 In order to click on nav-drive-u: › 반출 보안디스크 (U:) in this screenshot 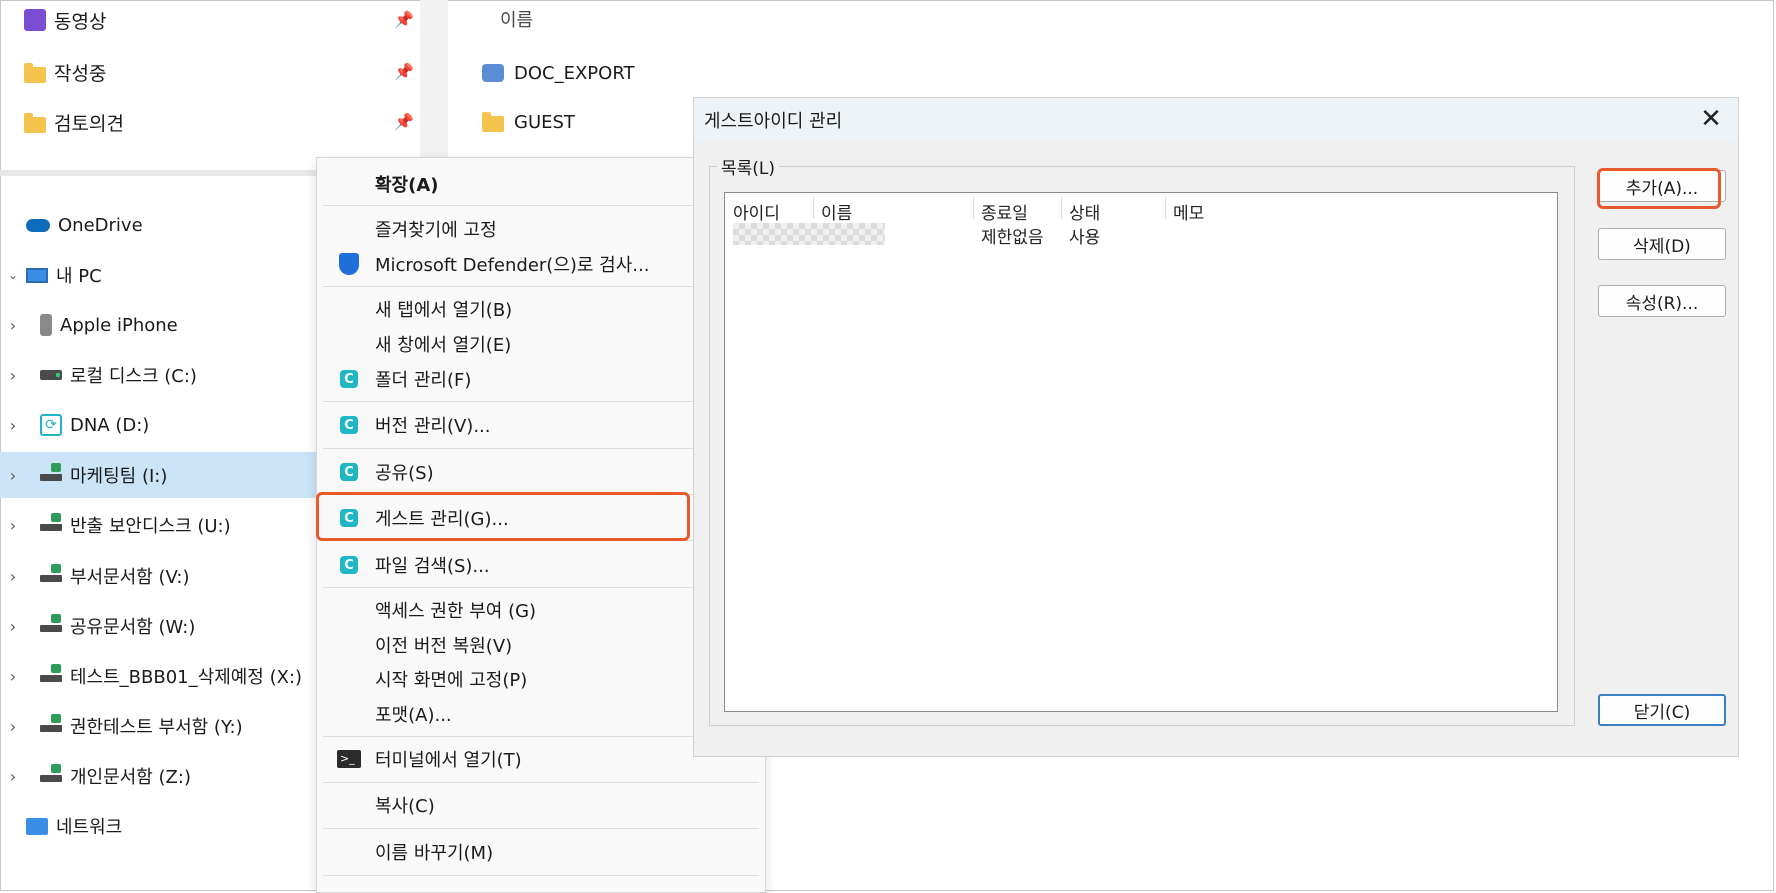, I will do `click(158, 525)`.